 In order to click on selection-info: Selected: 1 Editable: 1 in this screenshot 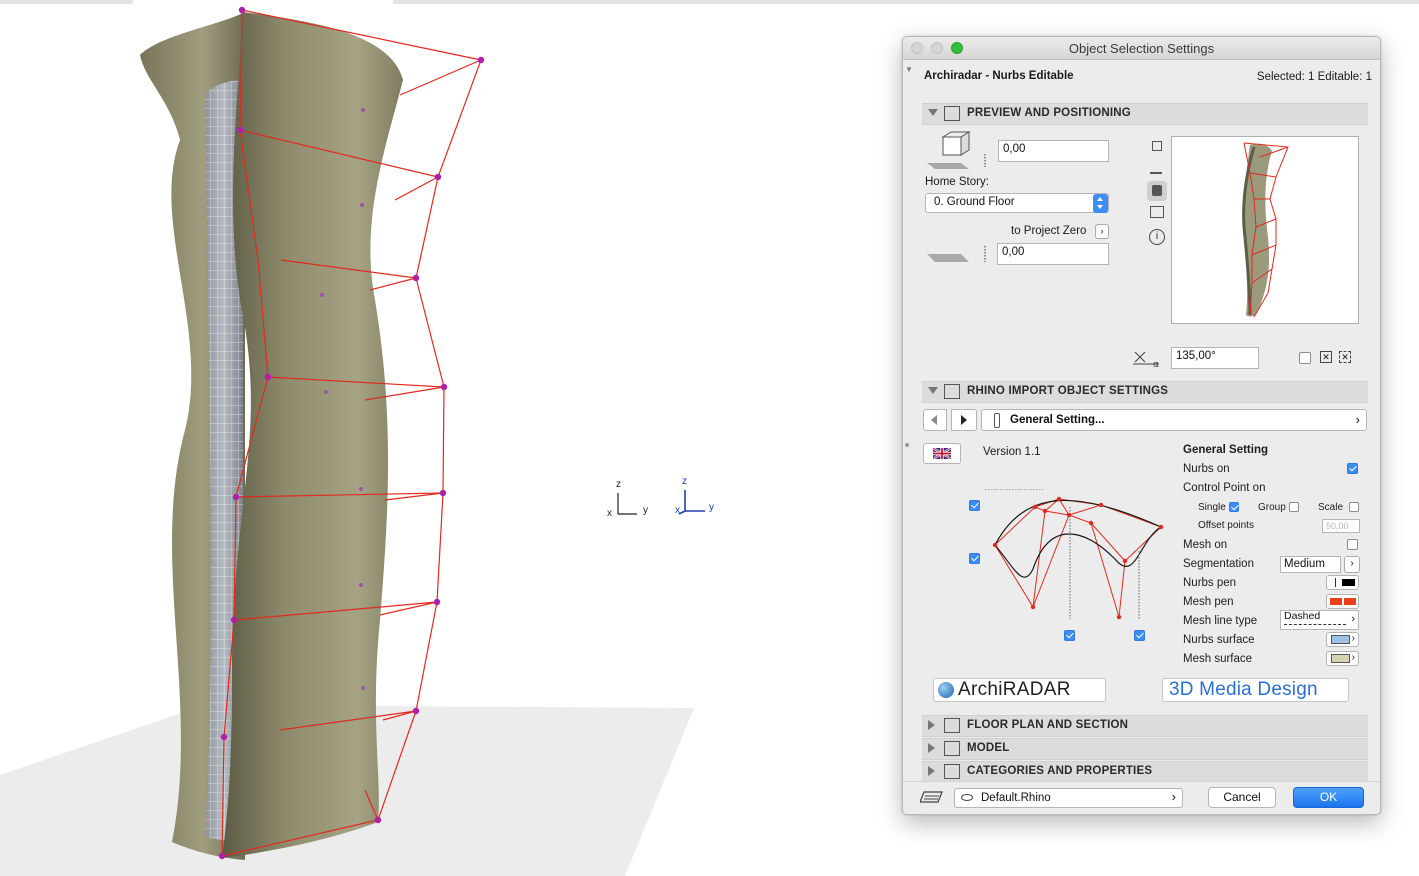, I will do `click(1314, 77)`.